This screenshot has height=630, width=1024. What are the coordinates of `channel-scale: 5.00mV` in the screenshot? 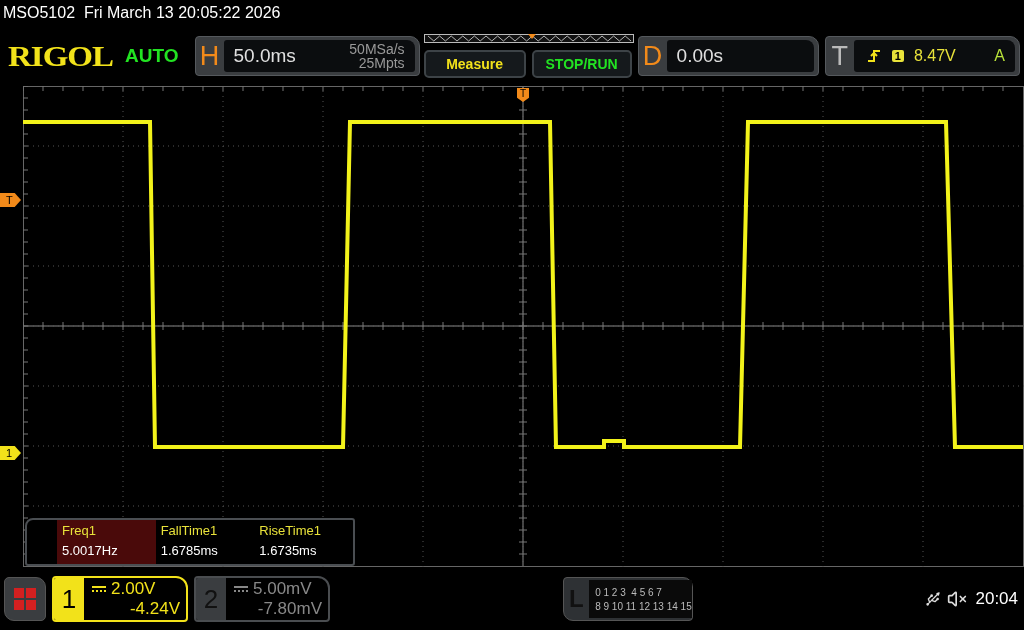 It's located at (282, 589).